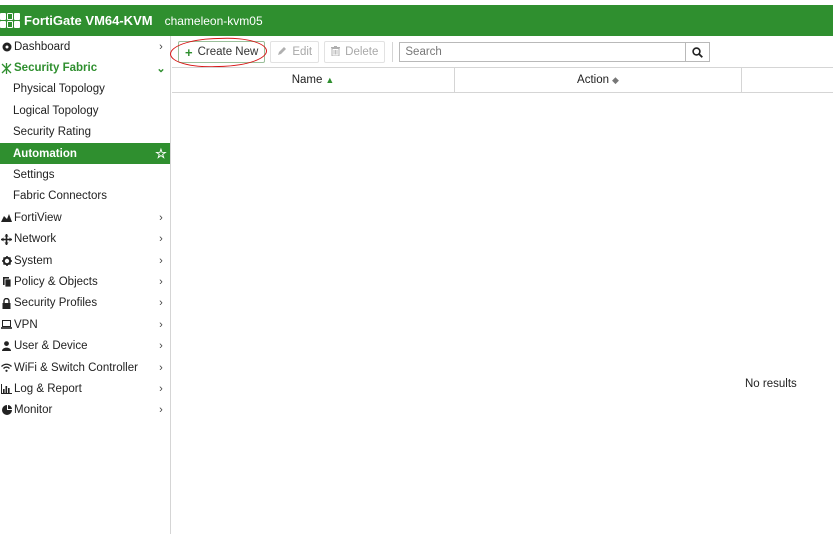 Image resolution: width=833 pixels, height=534 pixels. I want to click on search-box, so click(555, 52).